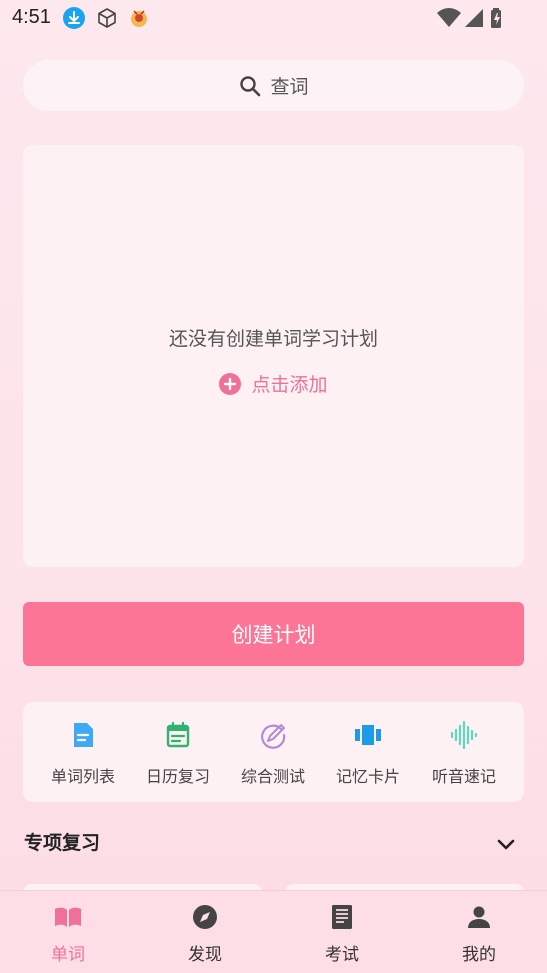 The height and width of the screenshot is (973, 547). What do you see at coordinates (74, 18) in the screenshot?
I see `download-icon` at bounding box center [74, 18].